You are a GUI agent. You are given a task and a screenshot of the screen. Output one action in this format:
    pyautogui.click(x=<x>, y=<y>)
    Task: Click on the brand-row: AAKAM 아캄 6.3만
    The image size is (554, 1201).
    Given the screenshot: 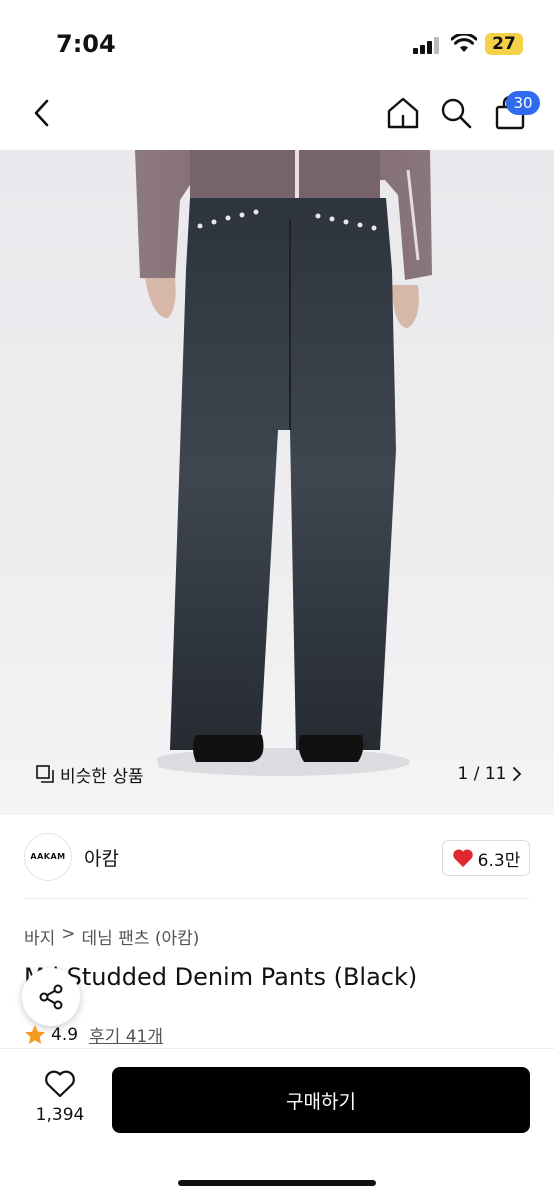 What is the action you would take?
    pyautogui.click(x=277, y=857)
    